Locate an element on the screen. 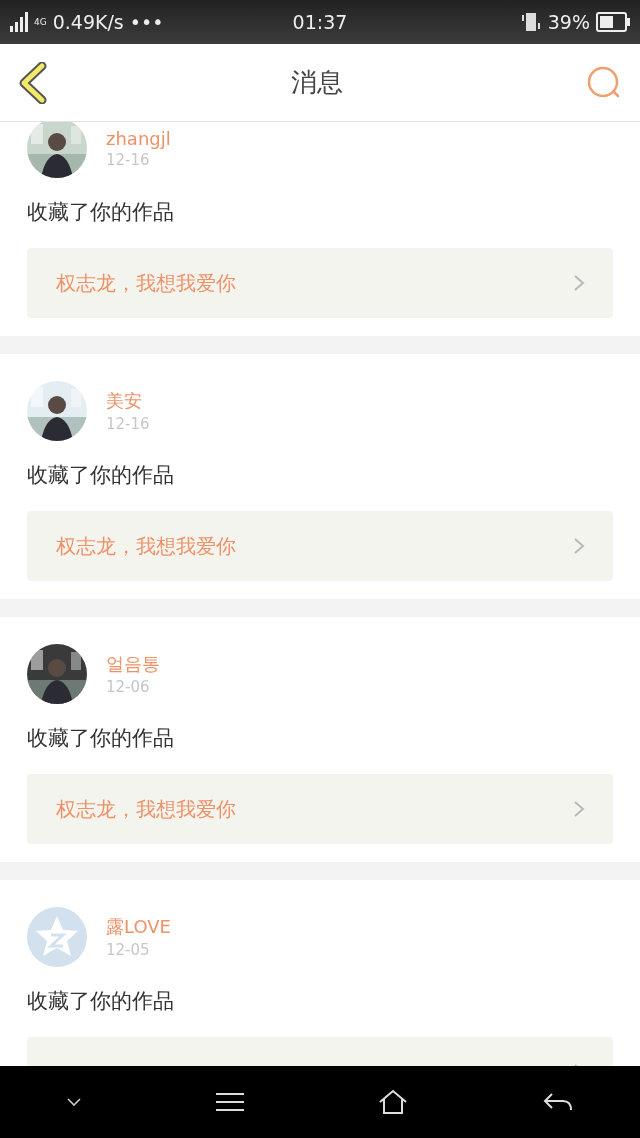 This screenshot has height=1138, width=640. message-date: 12-06 is located at coordinates (128, 687).